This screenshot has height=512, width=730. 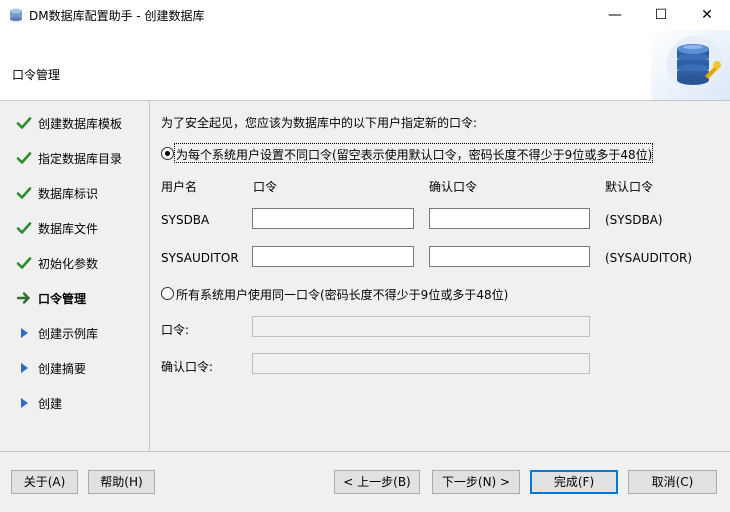 I want to click on step-item: 初始化参数, so click(x=74, y=263).